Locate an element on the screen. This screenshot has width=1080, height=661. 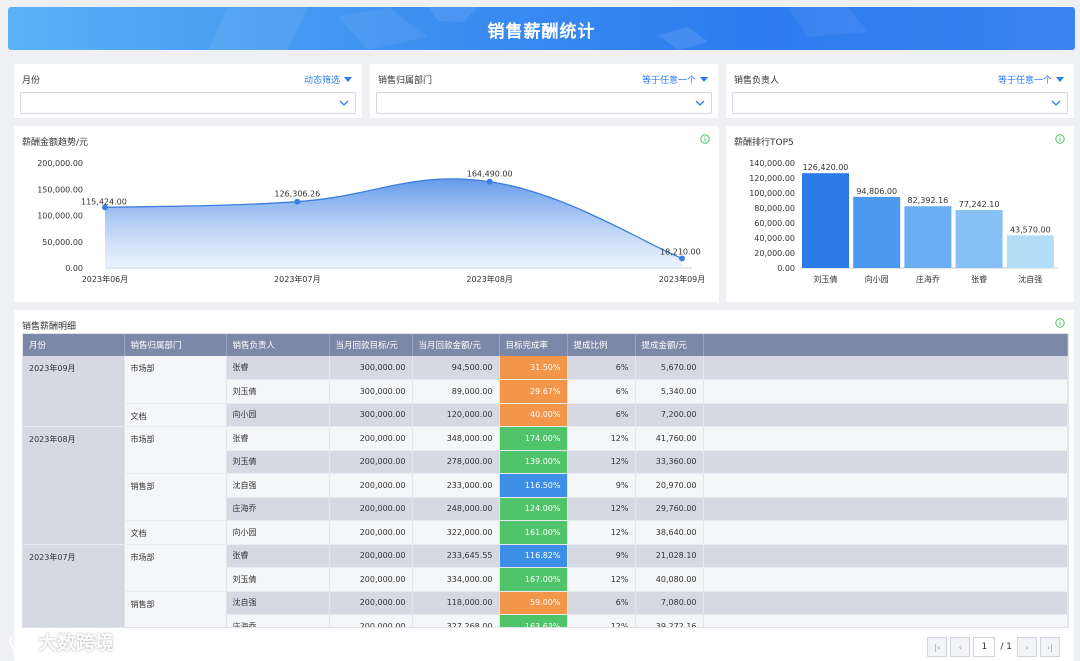
filter-operator-label: 等于任意一个 is located at coordinates (1024, 81).